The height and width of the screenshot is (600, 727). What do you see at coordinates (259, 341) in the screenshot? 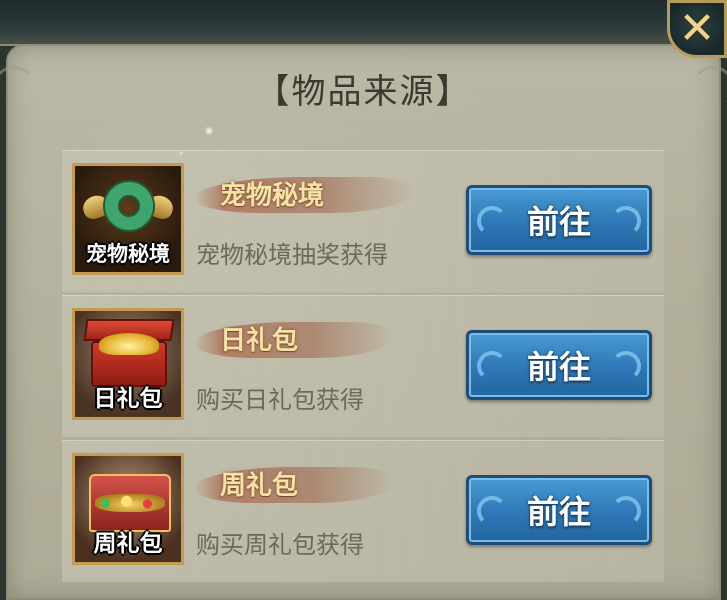
I see `source-name: 日礼包` at bounding box center [259, 341].